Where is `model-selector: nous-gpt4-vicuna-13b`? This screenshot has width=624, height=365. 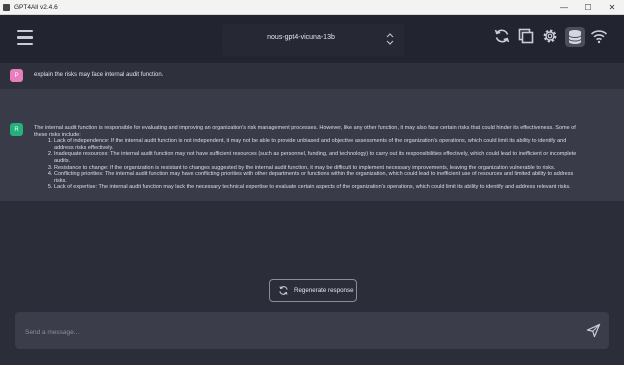 model-selector: nous-gpt4-vicuna-13b is located at coordinates (313, 40).